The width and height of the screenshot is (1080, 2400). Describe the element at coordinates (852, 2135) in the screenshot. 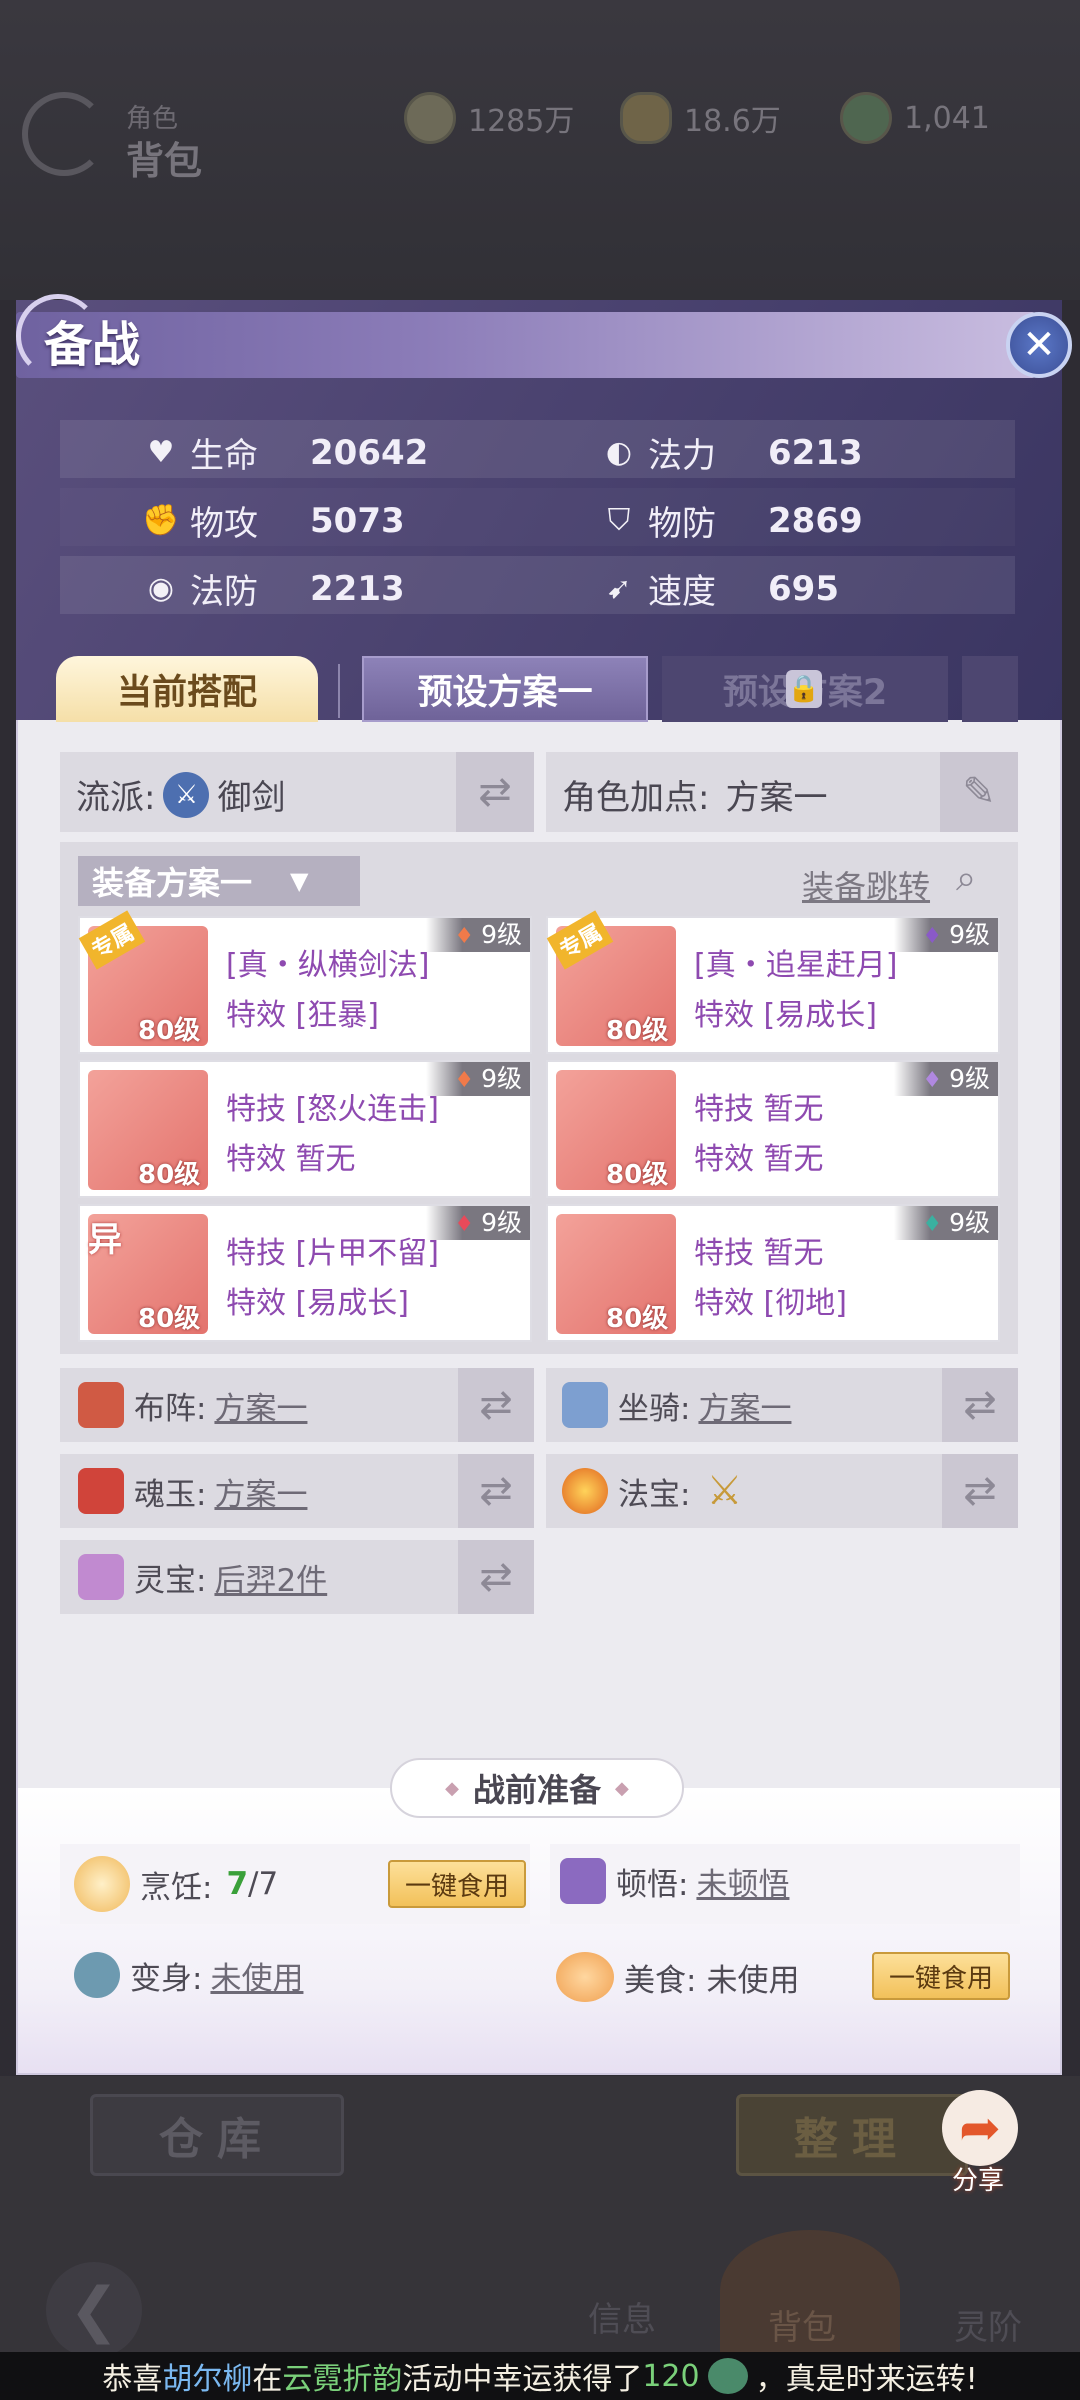

I see `sort-button: 整理` at that location.